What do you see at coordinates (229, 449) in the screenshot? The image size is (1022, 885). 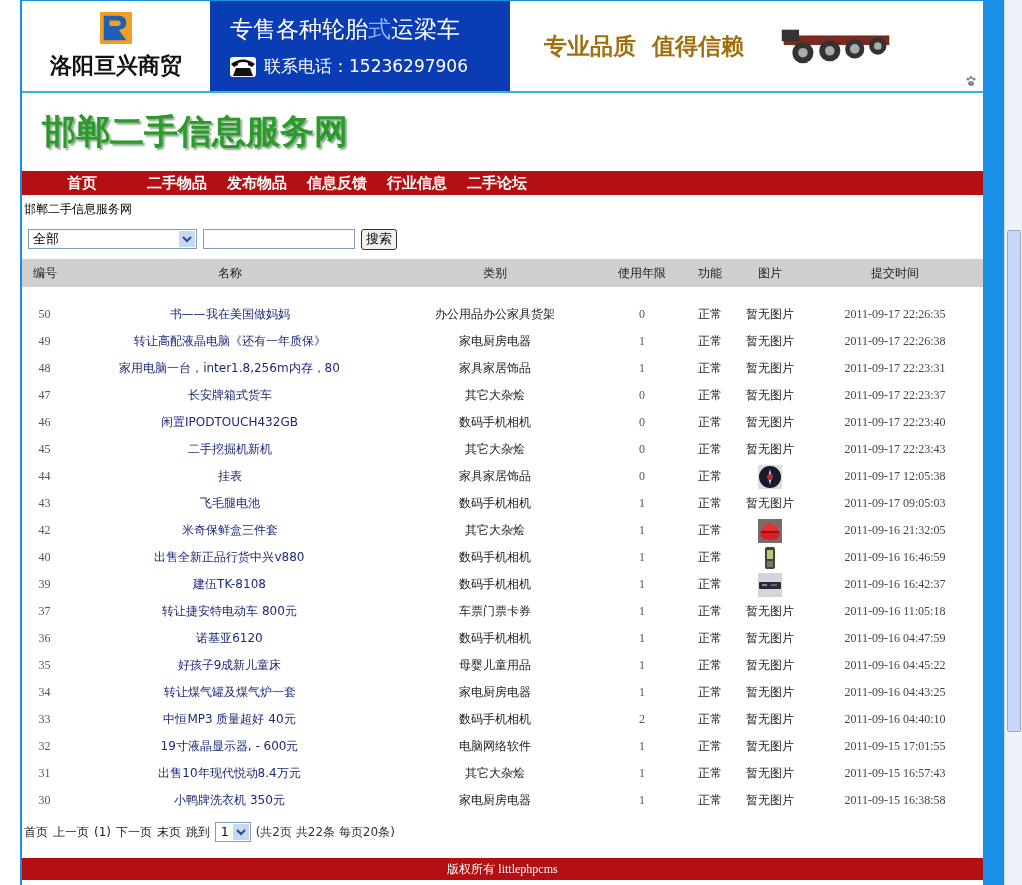 I see `item-link: 二手挖掘机新机` at bounding box center [229, 449].